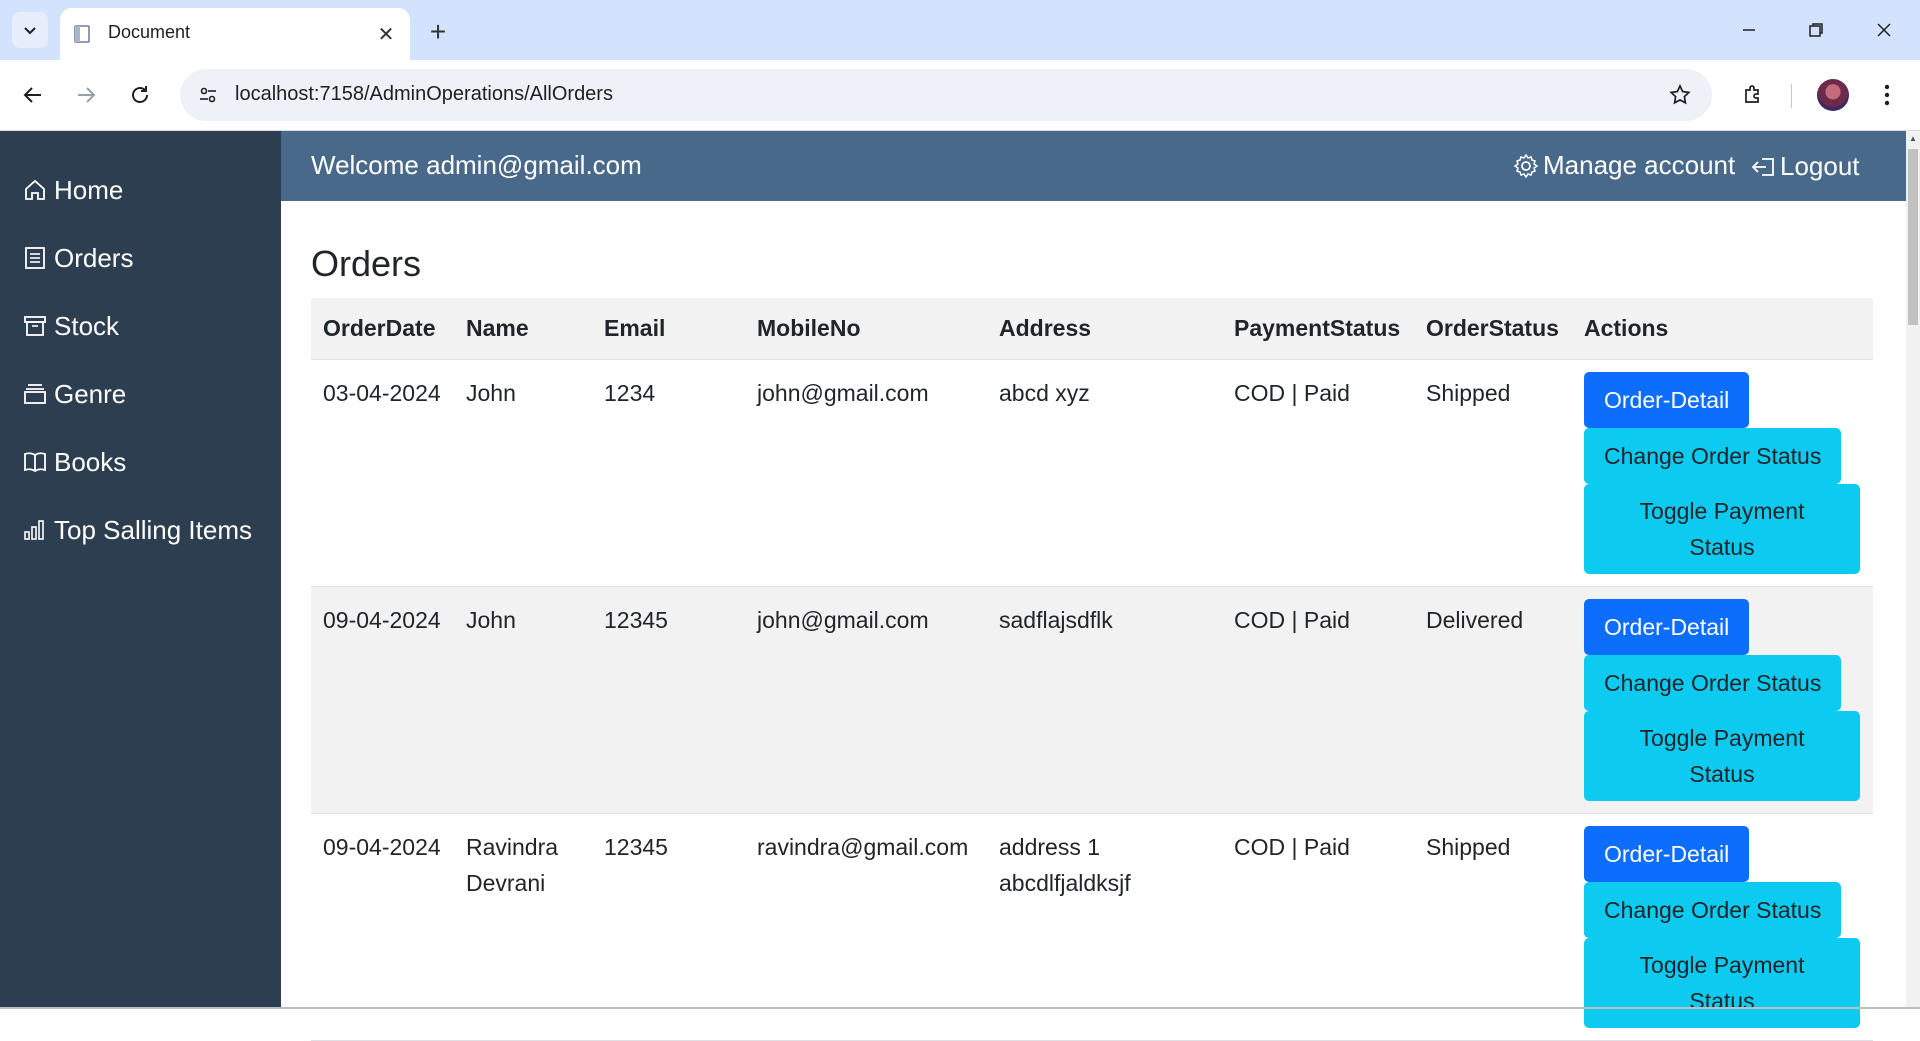 This screenshot has height=1041, width=1920. I want to click on sidebar-item-label: Books, so click(90, 461).